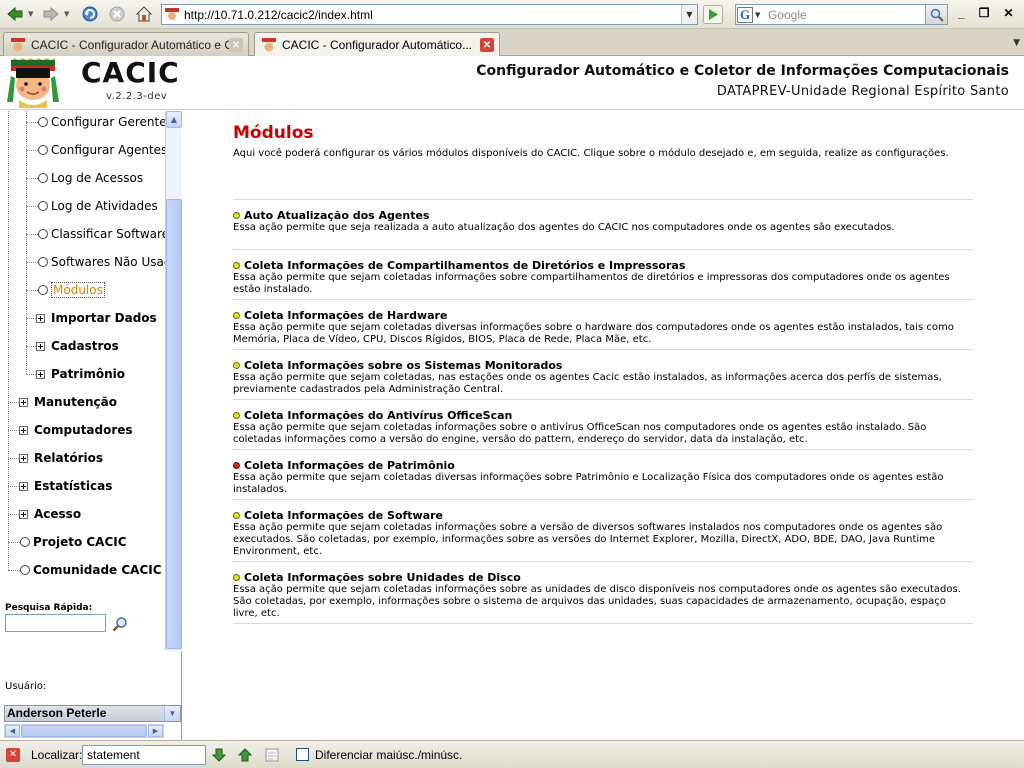 Image resolution: width=1024 pixels, height=768 pixels. I want to click on close-find-bar-icon: ✕, so click(13, 755).